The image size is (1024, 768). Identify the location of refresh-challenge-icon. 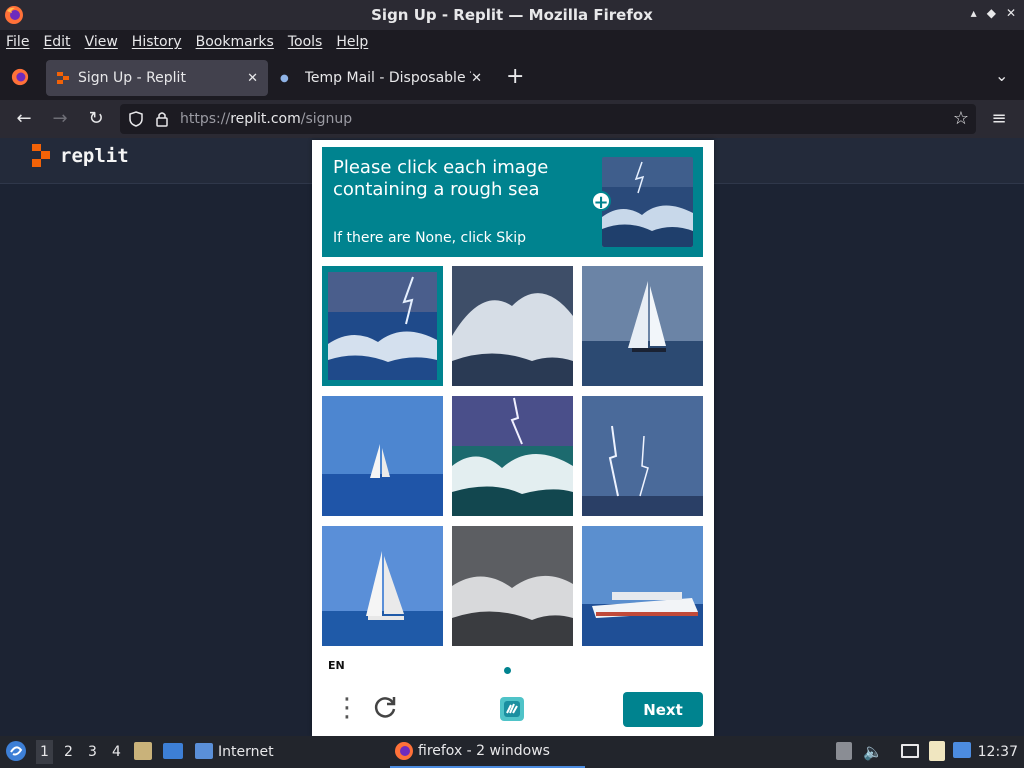
(385, 707).